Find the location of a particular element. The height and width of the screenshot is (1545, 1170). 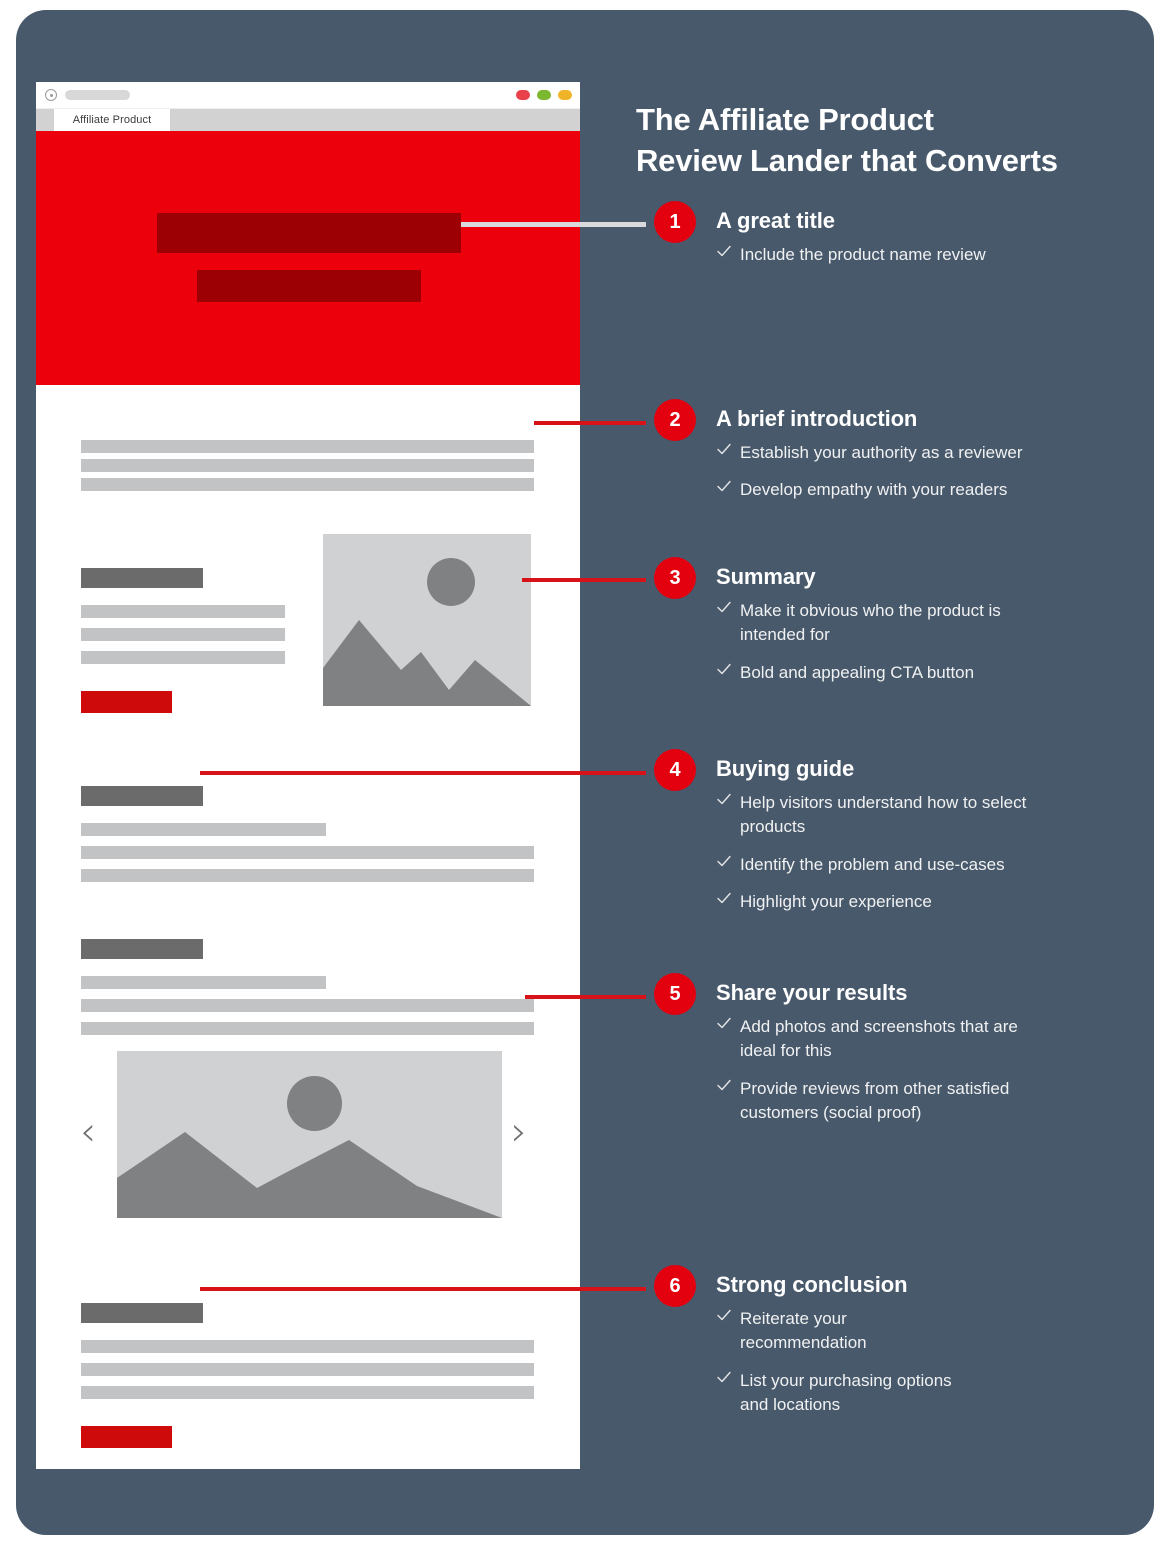

hero-subtitle-placeholder is located at coordinates (309, 286).